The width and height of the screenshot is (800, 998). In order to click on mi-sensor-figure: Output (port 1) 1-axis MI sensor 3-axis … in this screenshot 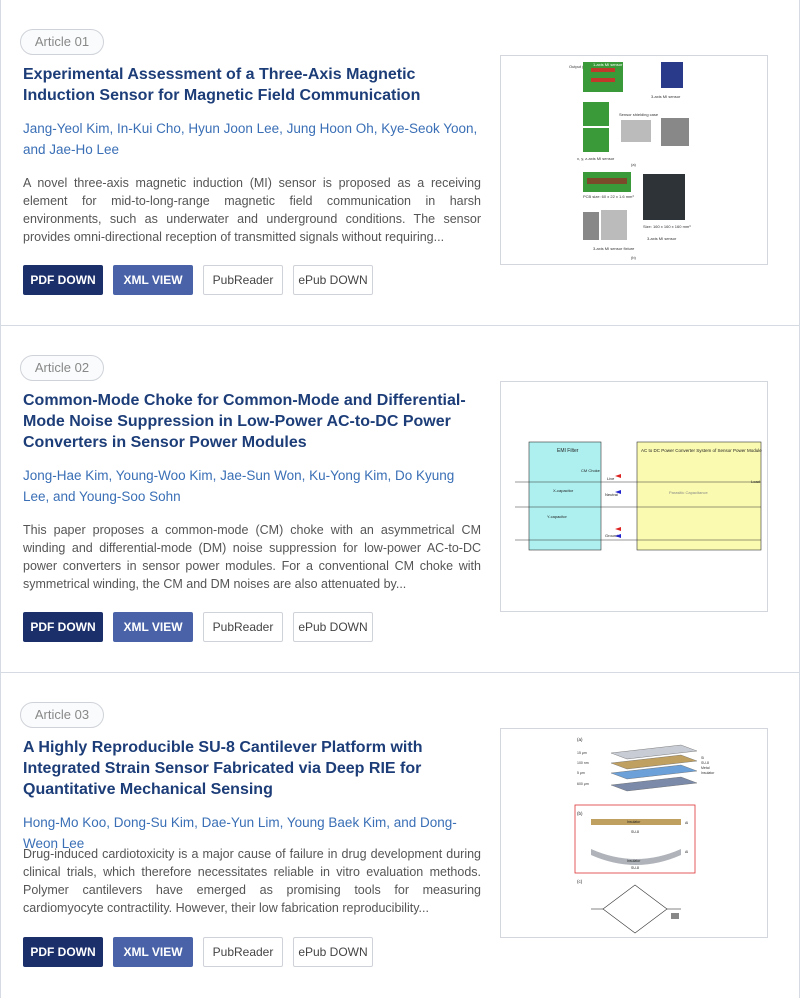, I will do `click(630, 161)`.